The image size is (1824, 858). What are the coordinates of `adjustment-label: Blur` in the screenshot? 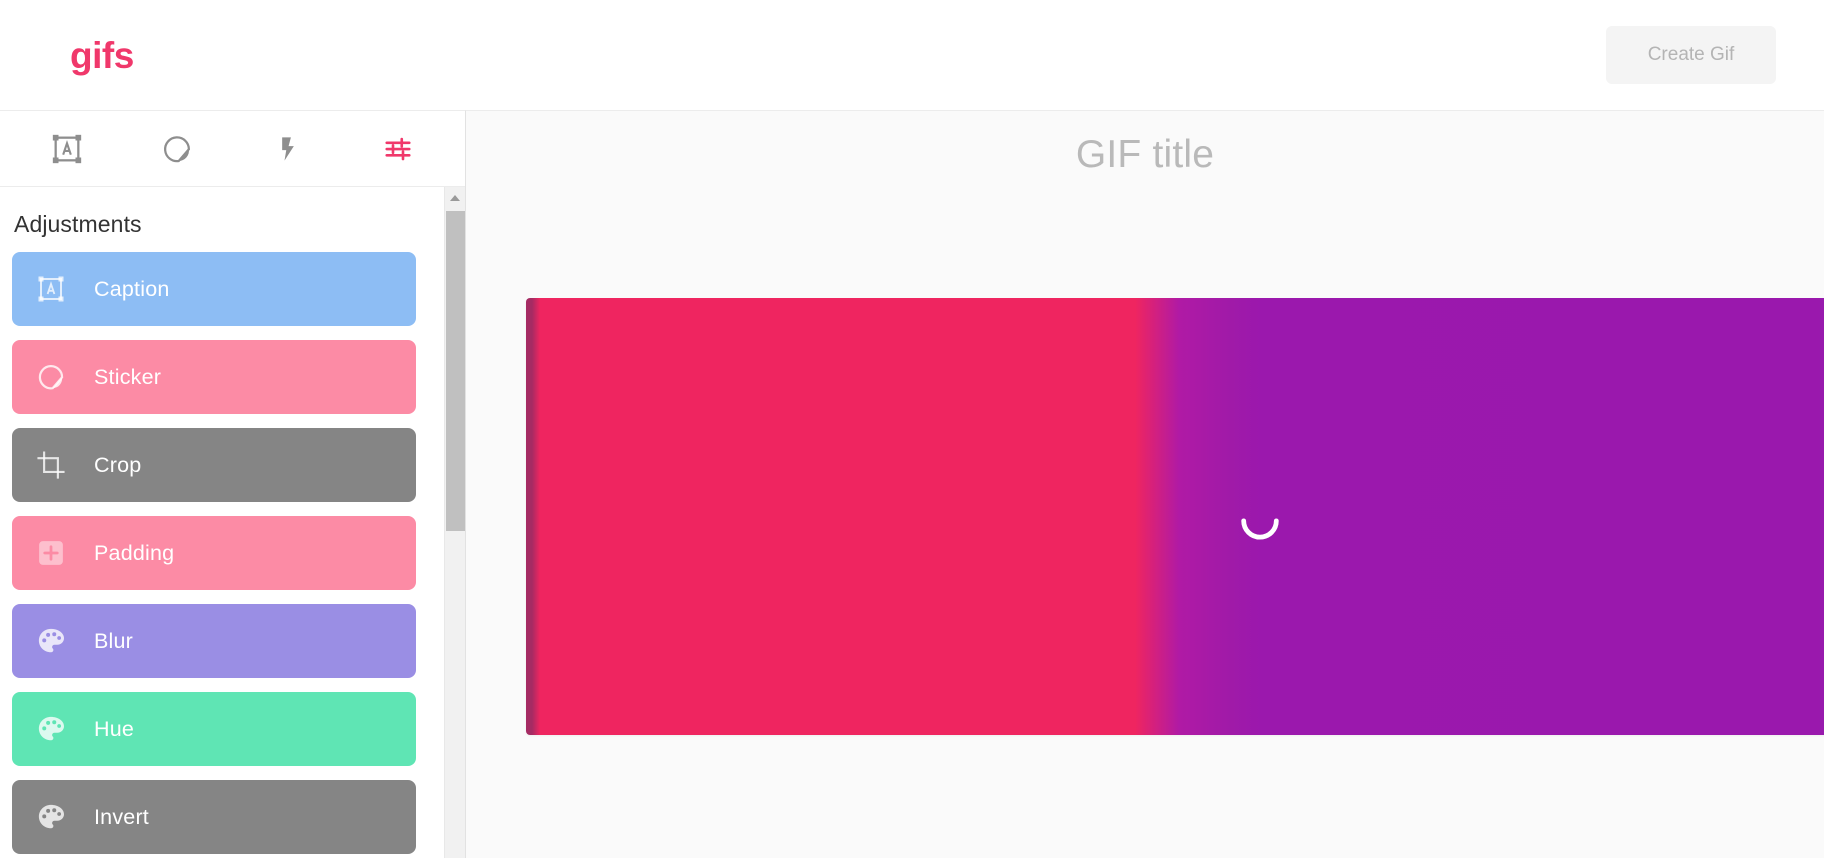 It's located at (114, 640).